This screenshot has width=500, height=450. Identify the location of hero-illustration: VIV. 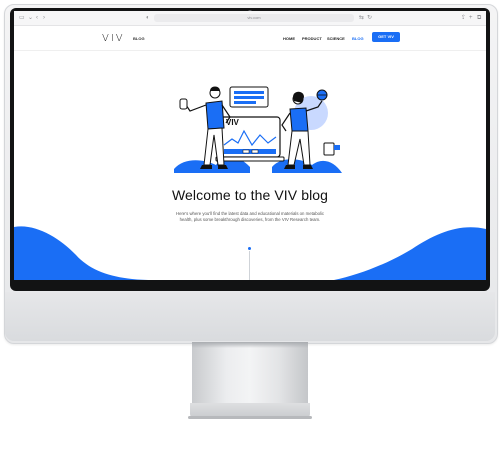
(258, 129).